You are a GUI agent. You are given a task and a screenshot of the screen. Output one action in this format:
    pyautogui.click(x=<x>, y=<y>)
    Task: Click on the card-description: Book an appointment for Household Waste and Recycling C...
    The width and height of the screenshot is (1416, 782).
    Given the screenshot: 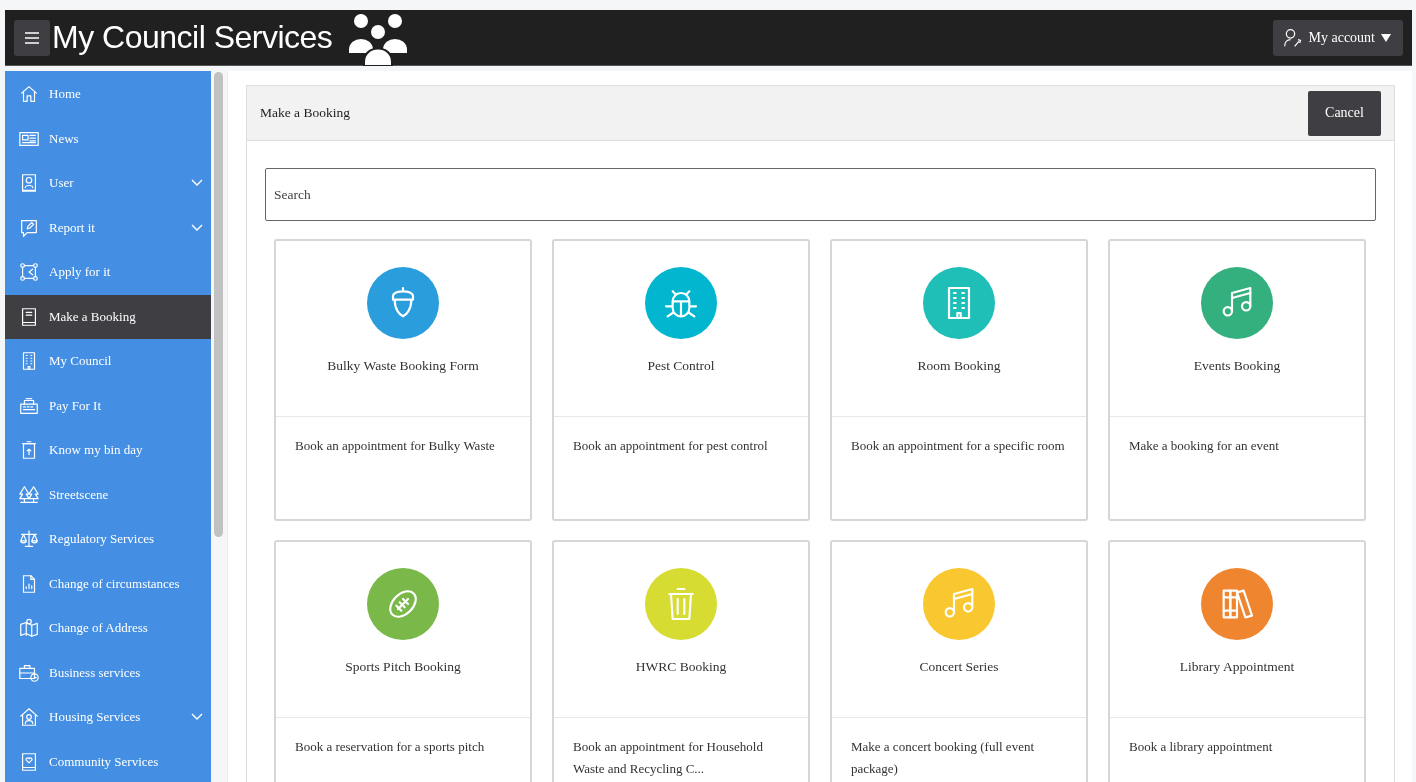 What is the action you would take?
    pyautogui.click(x=668, y=757)
    